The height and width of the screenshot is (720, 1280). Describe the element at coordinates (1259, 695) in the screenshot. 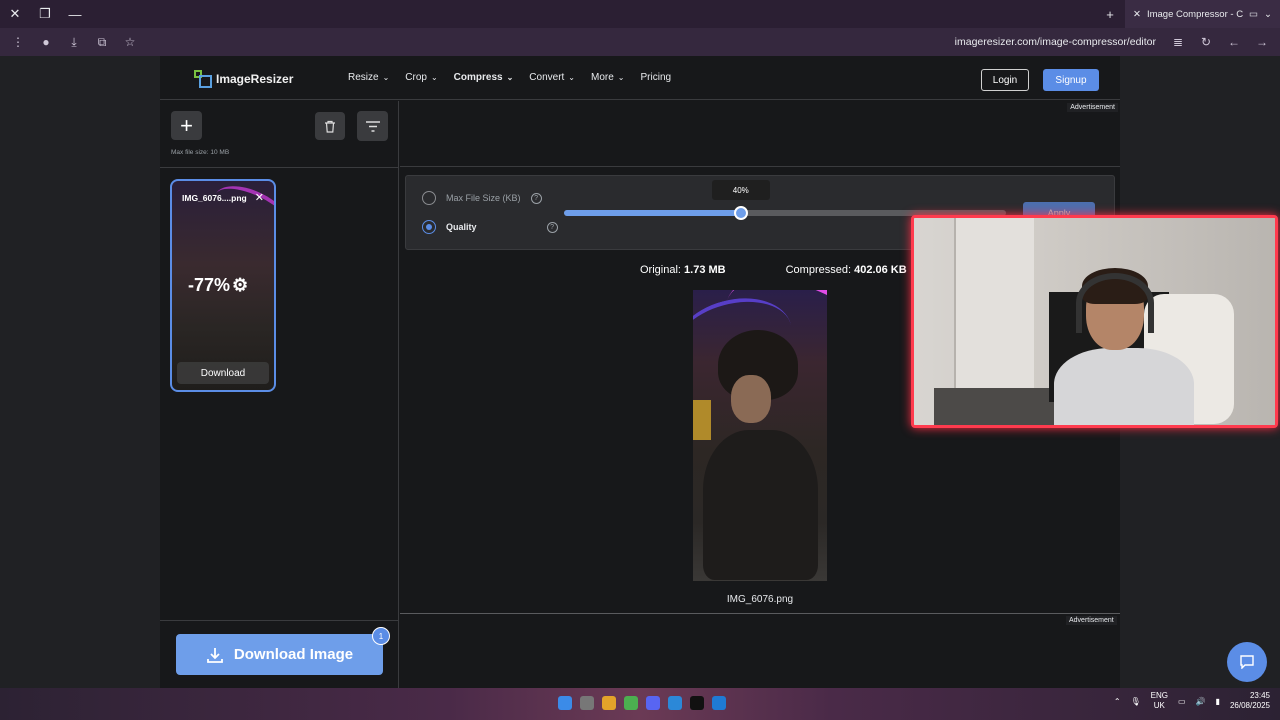

I see `clock-time: 23:45` at that location.